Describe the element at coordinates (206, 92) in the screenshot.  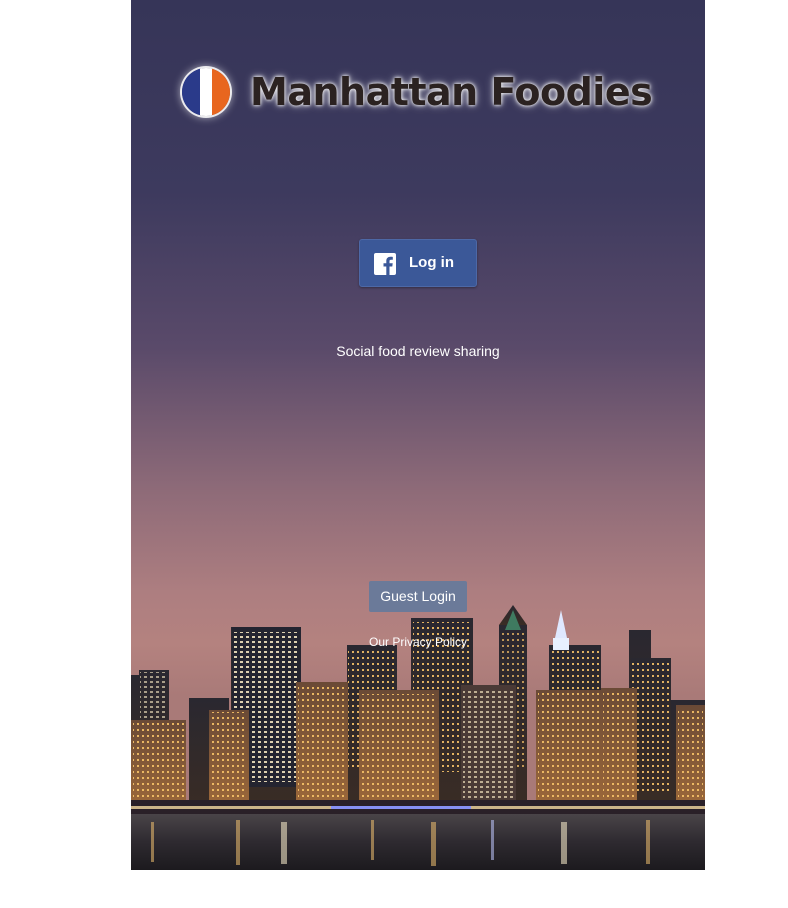
I see `flag-badge-icon` at that location.